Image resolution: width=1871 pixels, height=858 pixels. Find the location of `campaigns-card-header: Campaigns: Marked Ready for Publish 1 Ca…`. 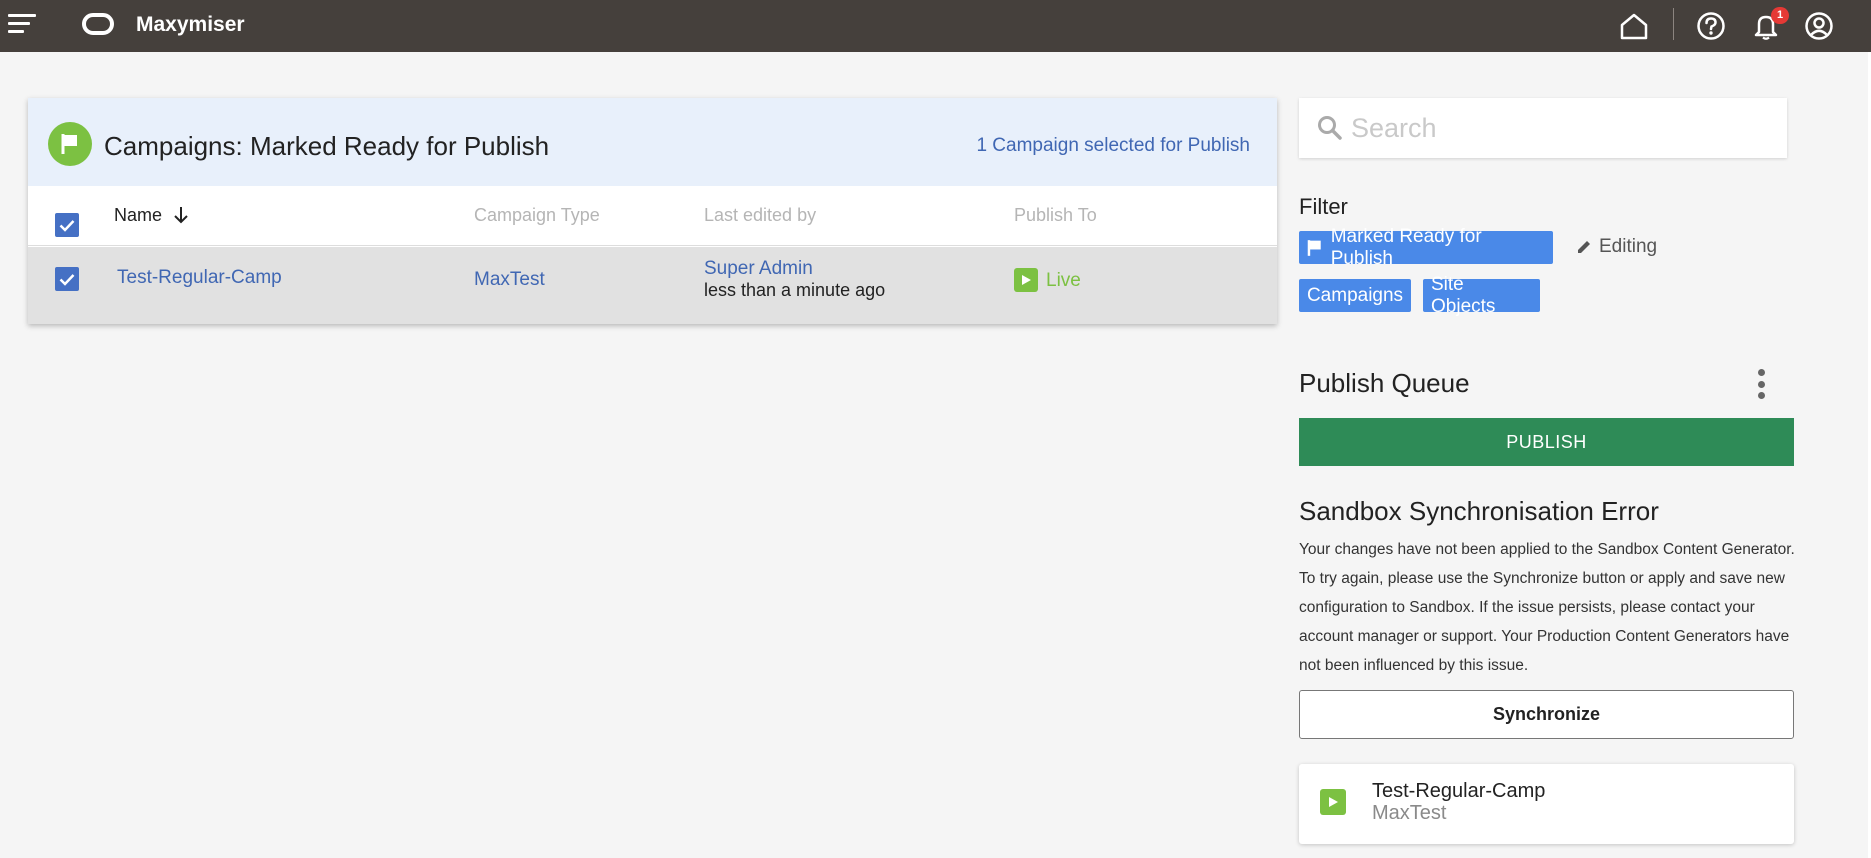

campaigns-card-header: Campaigns: Marked Ready for Publish 1 Ca… is located at coordinates (652, 142).